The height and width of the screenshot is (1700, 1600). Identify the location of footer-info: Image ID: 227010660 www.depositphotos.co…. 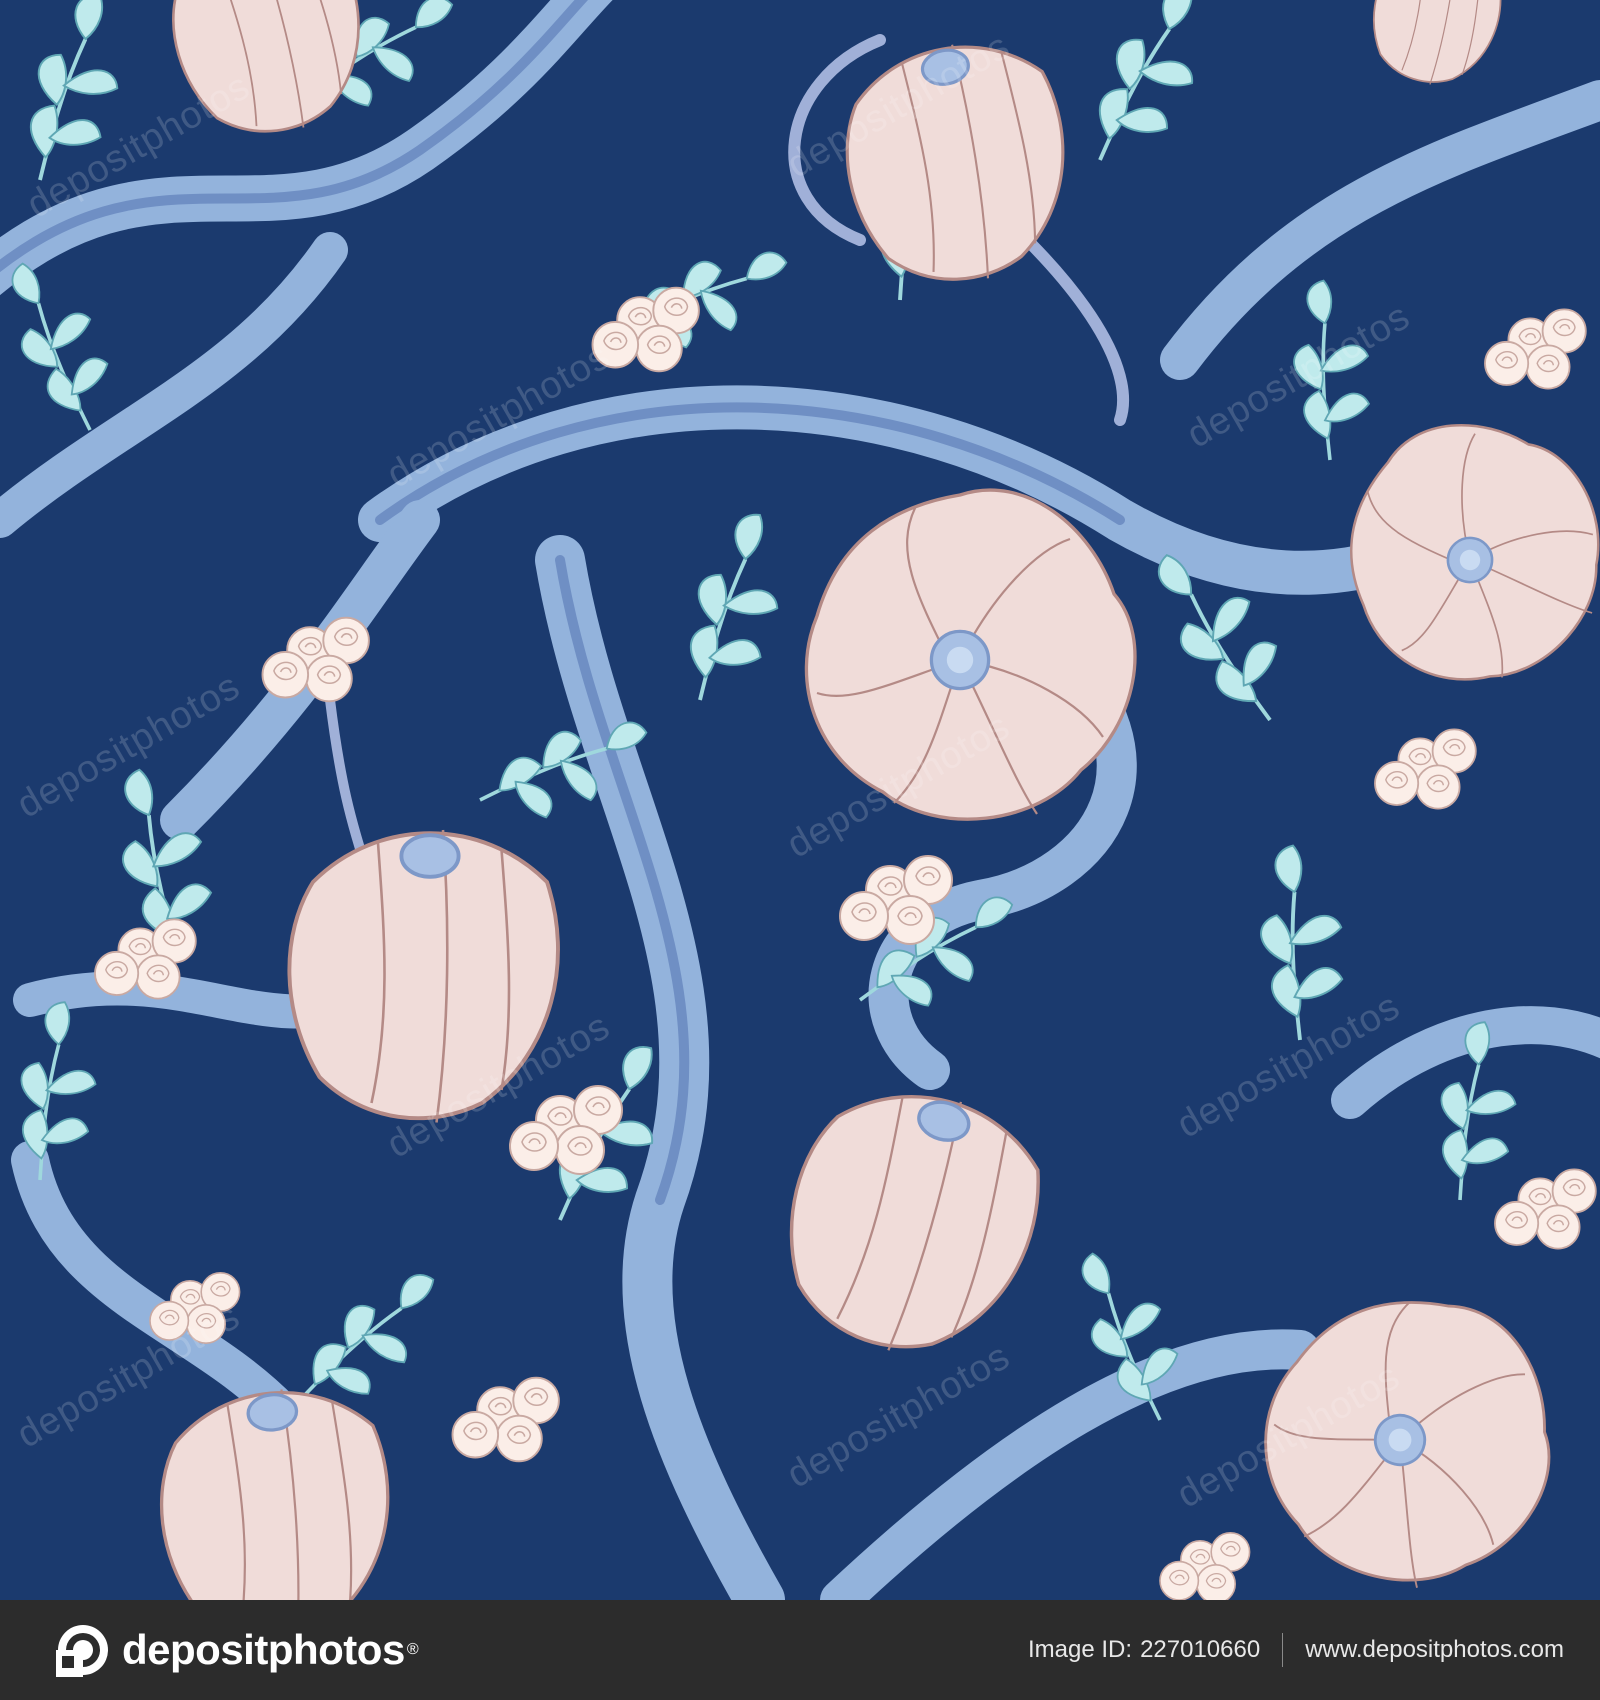
(1296, 1650).